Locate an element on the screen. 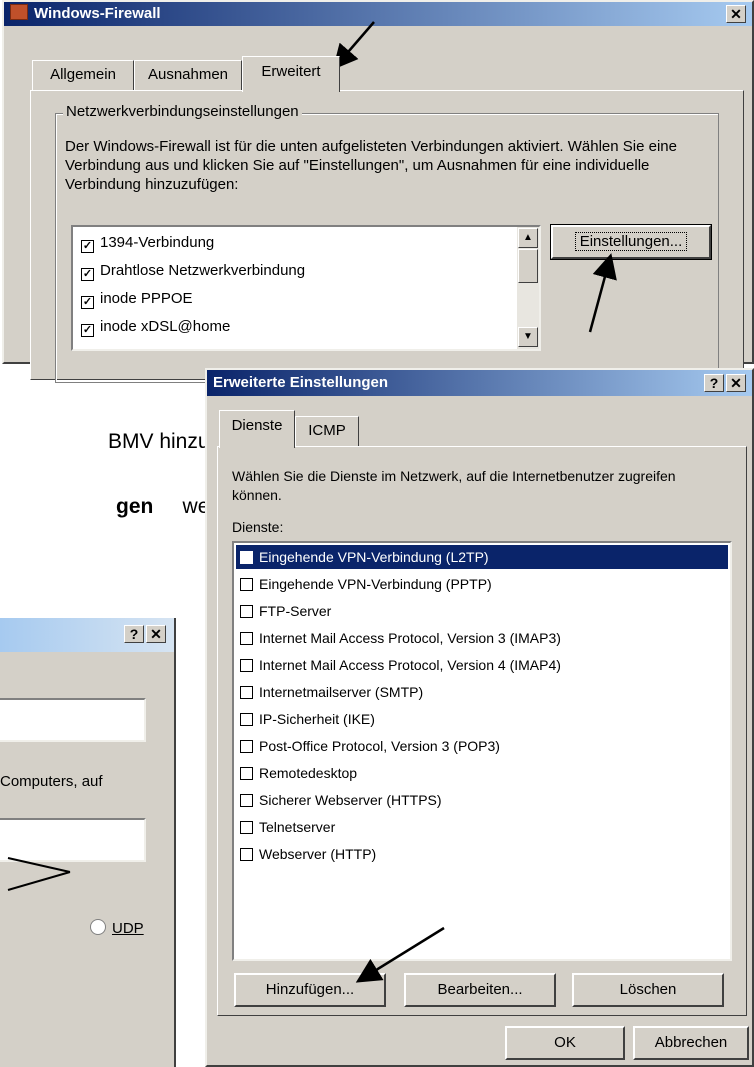  annotation-arrow-bottom is located at coordinates (400, 954).